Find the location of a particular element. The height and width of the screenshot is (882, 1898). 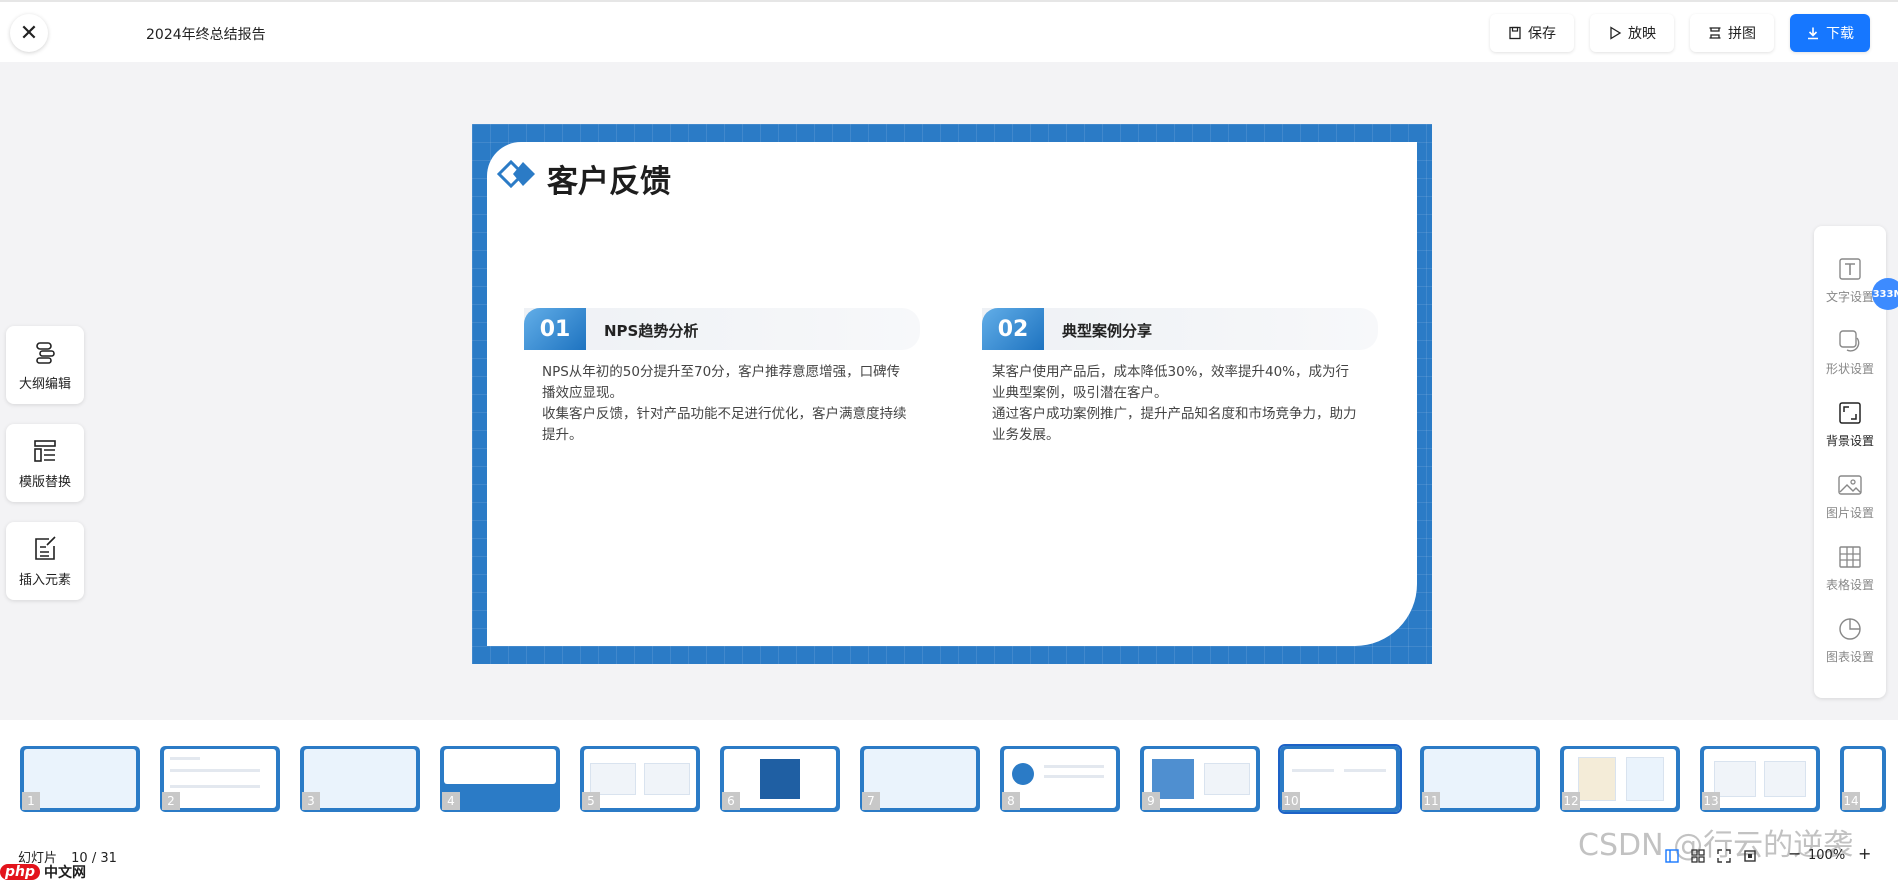

top-bar: ✕ 2024年终总结报告 保存 放映 拼图 下载 is located at coordinates (949, 31).